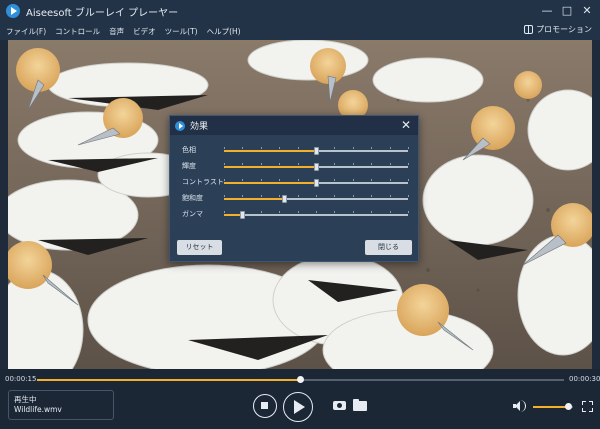  What do you see at coordinates (144, 31) in the screenshot?
I see `menu-video: ビデオ` at bounding box center [144, 31].